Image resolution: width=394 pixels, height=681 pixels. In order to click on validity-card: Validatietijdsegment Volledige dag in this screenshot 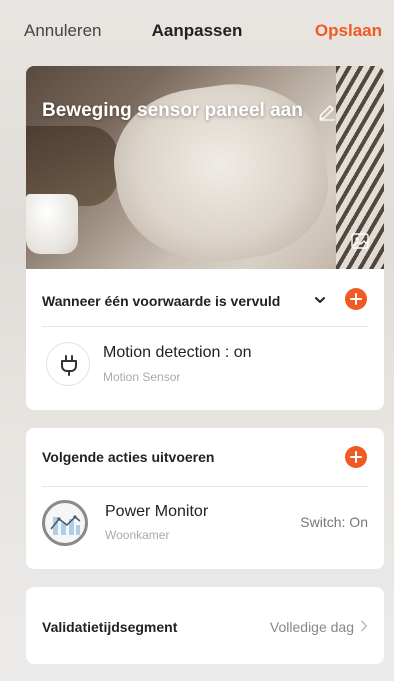, I will do `click(205, 625)`.